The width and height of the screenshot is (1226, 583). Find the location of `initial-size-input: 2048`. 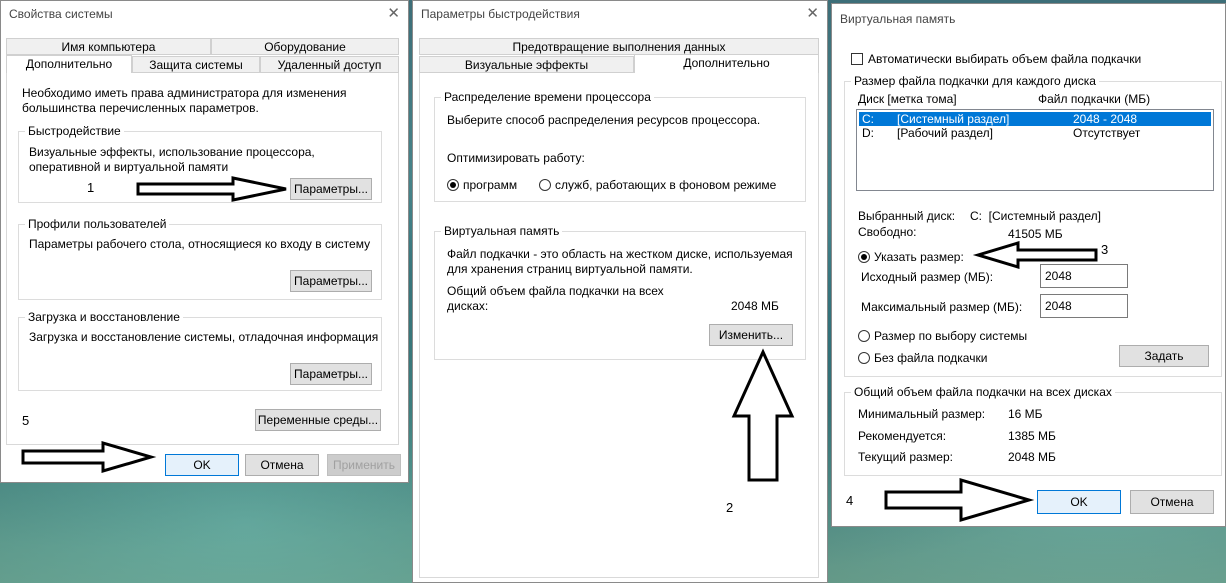

initial-size-input: 2048 is located at coordinates (1084, 276).